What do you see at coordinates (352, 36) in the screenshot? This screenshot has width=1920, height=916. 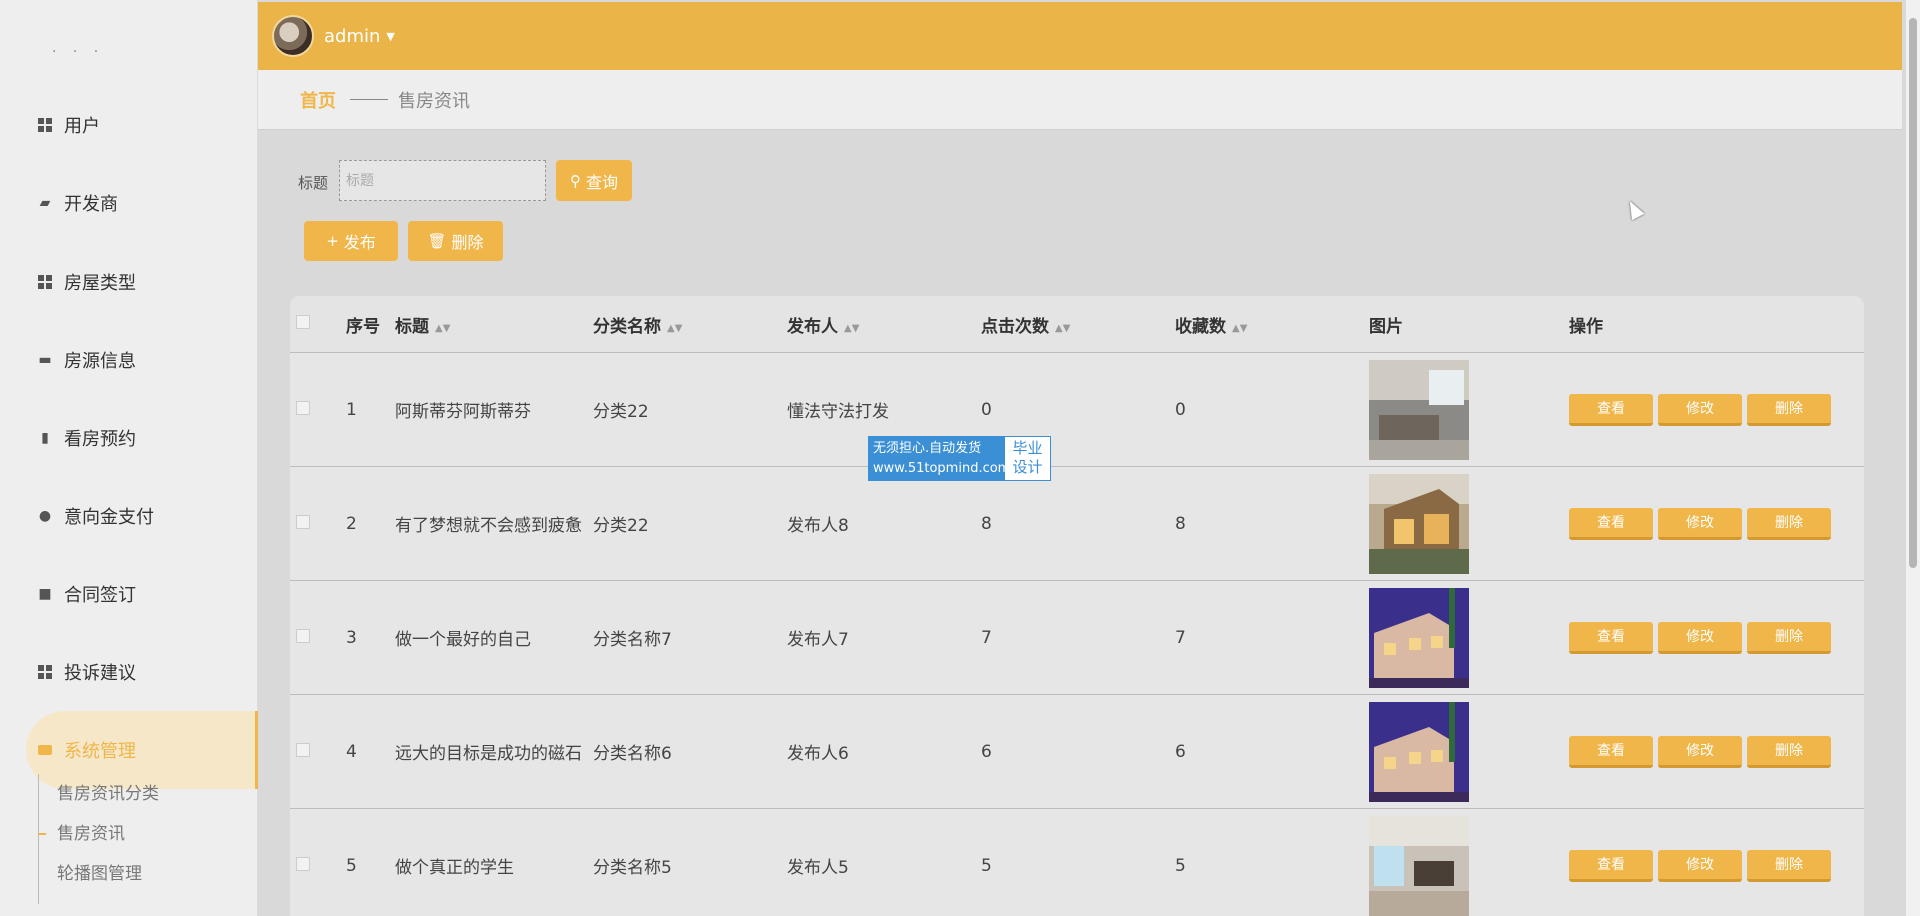 I see `username: admin` at bounding box center [352, 36].